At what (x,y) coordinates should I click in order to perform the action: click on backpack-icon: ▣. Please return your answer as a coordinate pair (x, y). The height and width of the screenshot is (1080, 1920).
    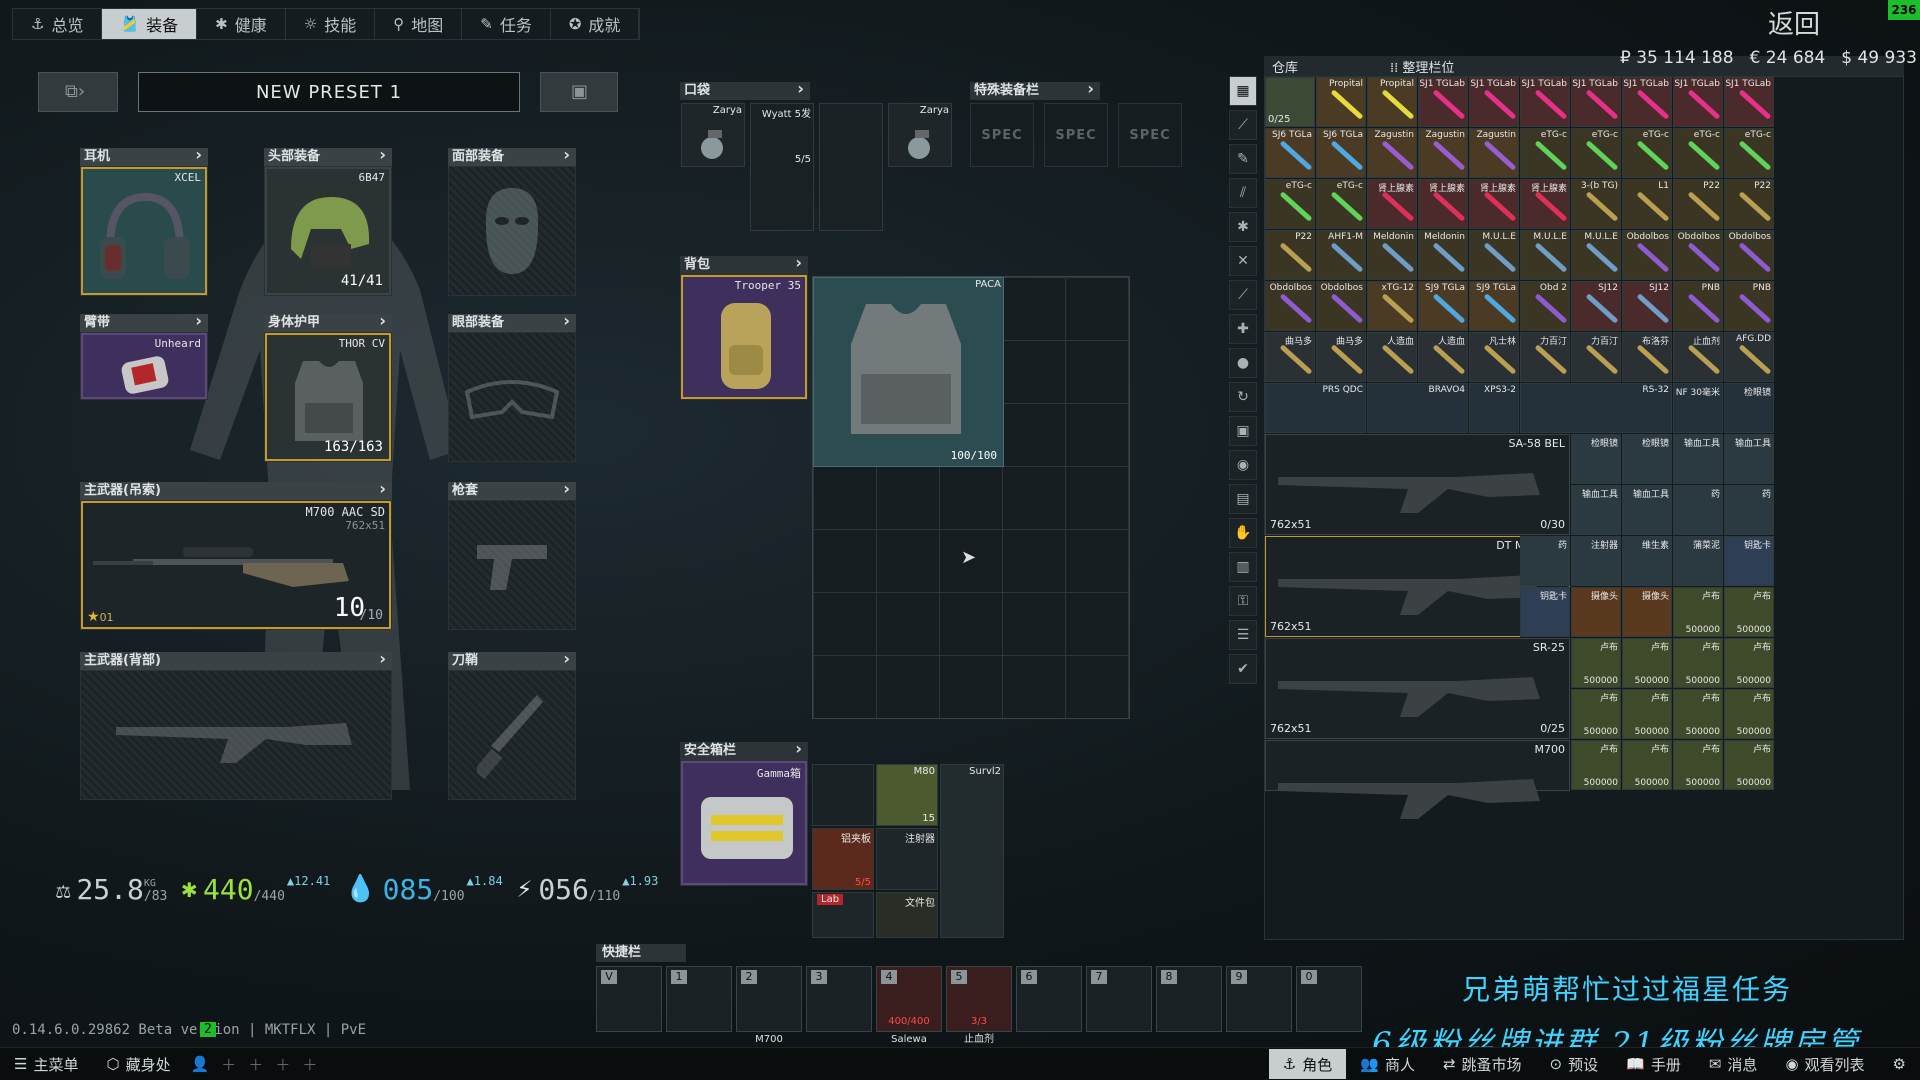
    Looking at the image, I should click on (1243, 431).